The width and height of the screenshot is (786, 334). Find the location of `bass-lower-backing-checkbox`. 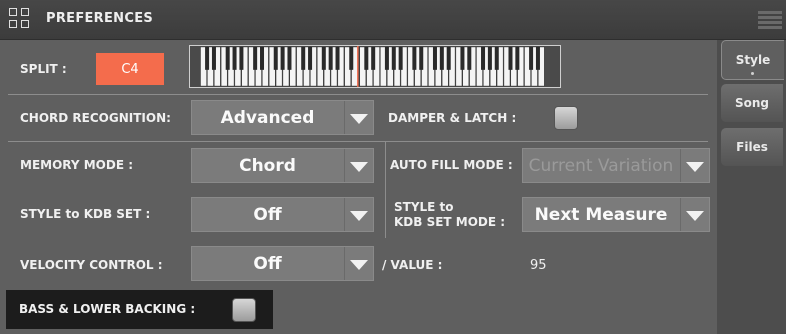

bass-lower-backing-checkbox is located at coordinates (244, 310).